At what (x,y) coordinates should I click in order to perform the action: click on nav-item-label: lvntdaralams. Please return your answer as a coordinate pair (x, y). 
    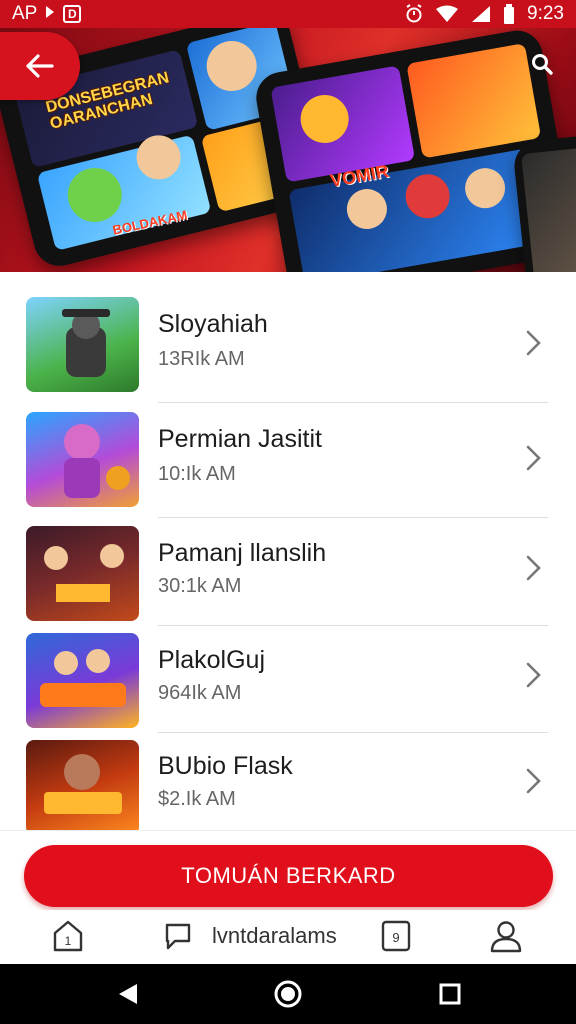
    Looking at the image, I should click on (285, 936).